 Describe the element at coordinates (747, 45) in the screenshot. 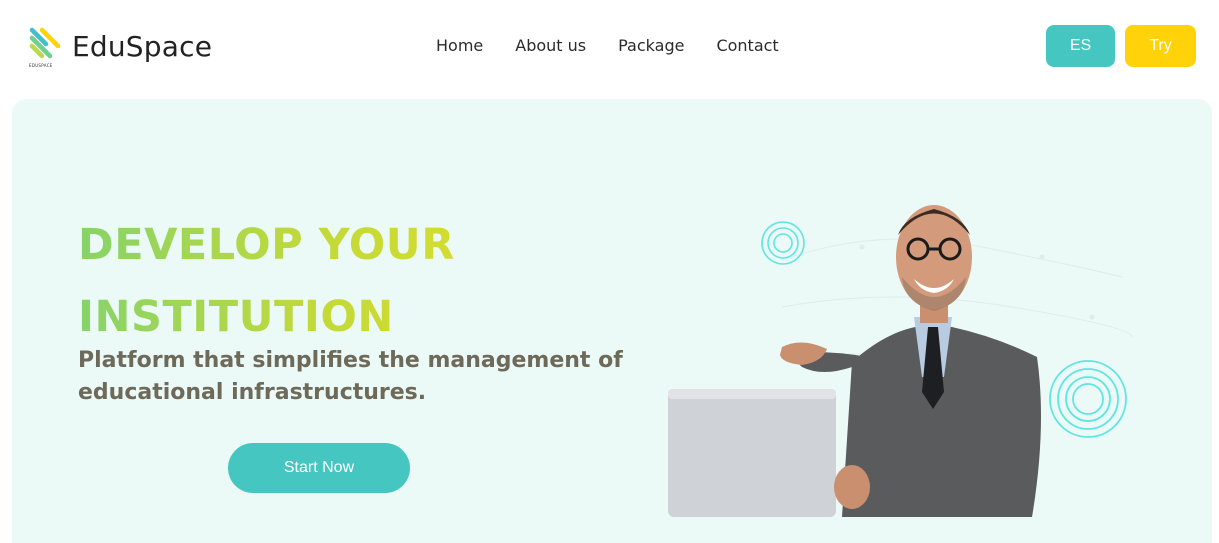

I see `nav-contact: Contact` at that location.